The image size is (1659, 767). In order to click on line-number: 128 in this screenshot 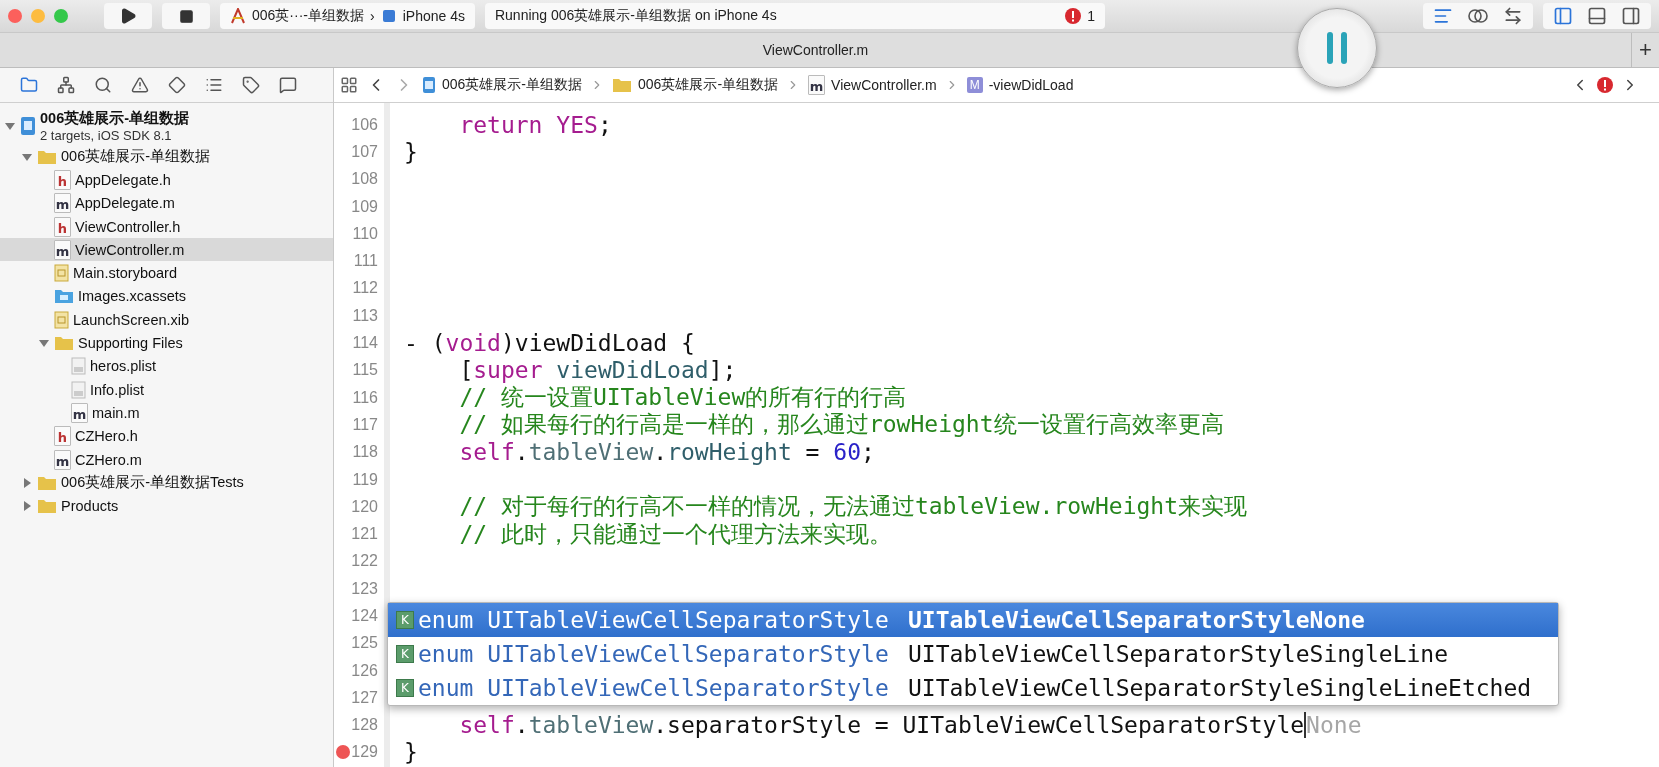, I will do `click(364, 725)`.